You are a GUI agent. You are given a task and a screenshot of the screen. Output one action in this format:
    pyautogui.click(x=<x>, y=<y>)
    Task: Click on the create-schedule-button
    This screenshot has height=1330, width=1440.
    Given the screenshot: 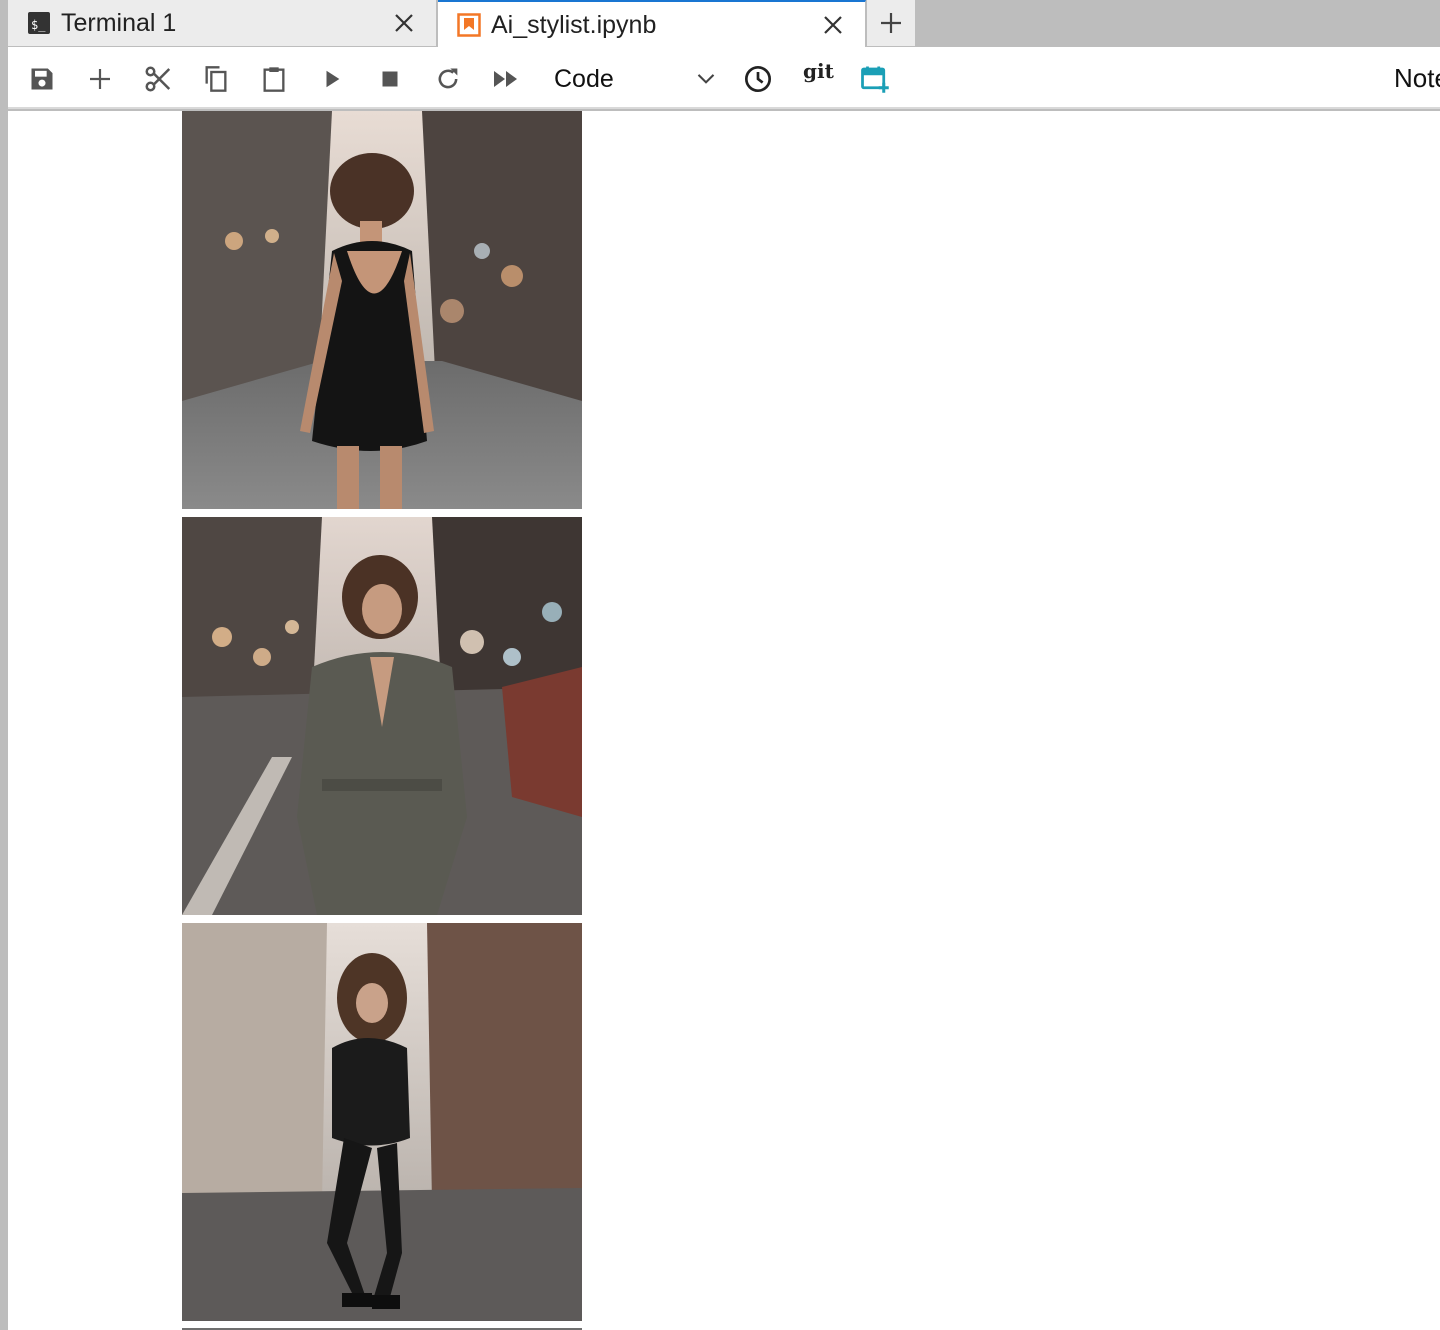 What is the action you would take?
    pyautogui.click(x=875, y=79)
    